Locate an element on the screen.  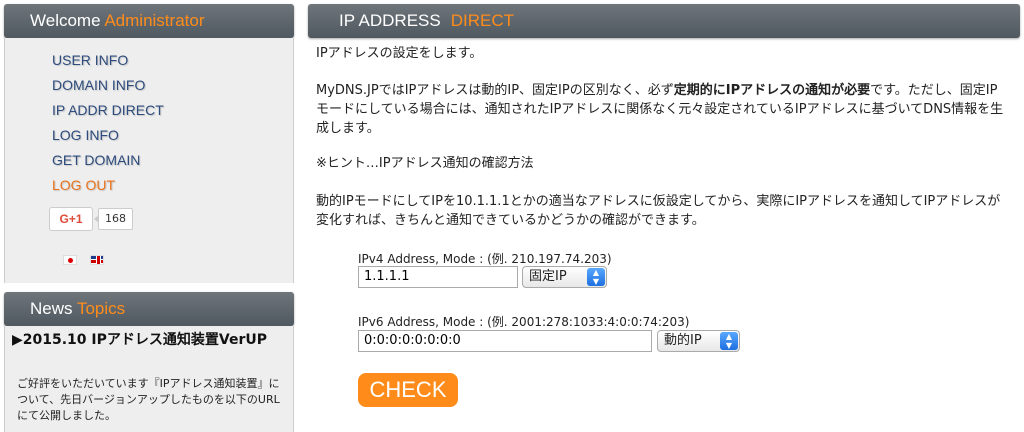
uk-flag-icon is located at coordinates (97, 260).